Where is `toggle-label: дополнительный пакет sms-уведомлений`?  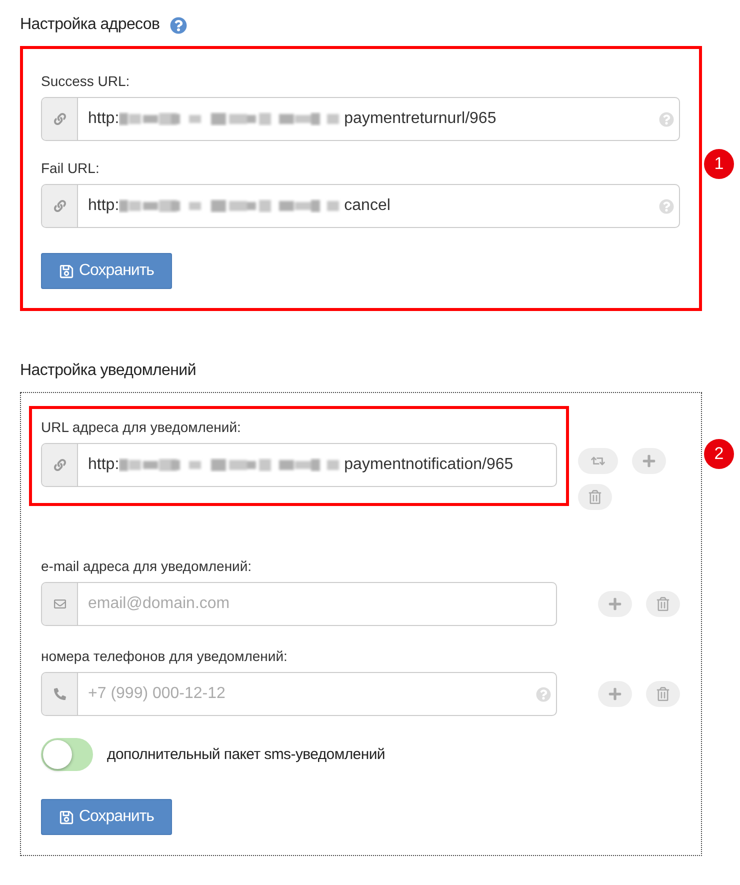
toggle-label: дополнительный пакет sms-уведомлений is located at coordinates (246, 754).